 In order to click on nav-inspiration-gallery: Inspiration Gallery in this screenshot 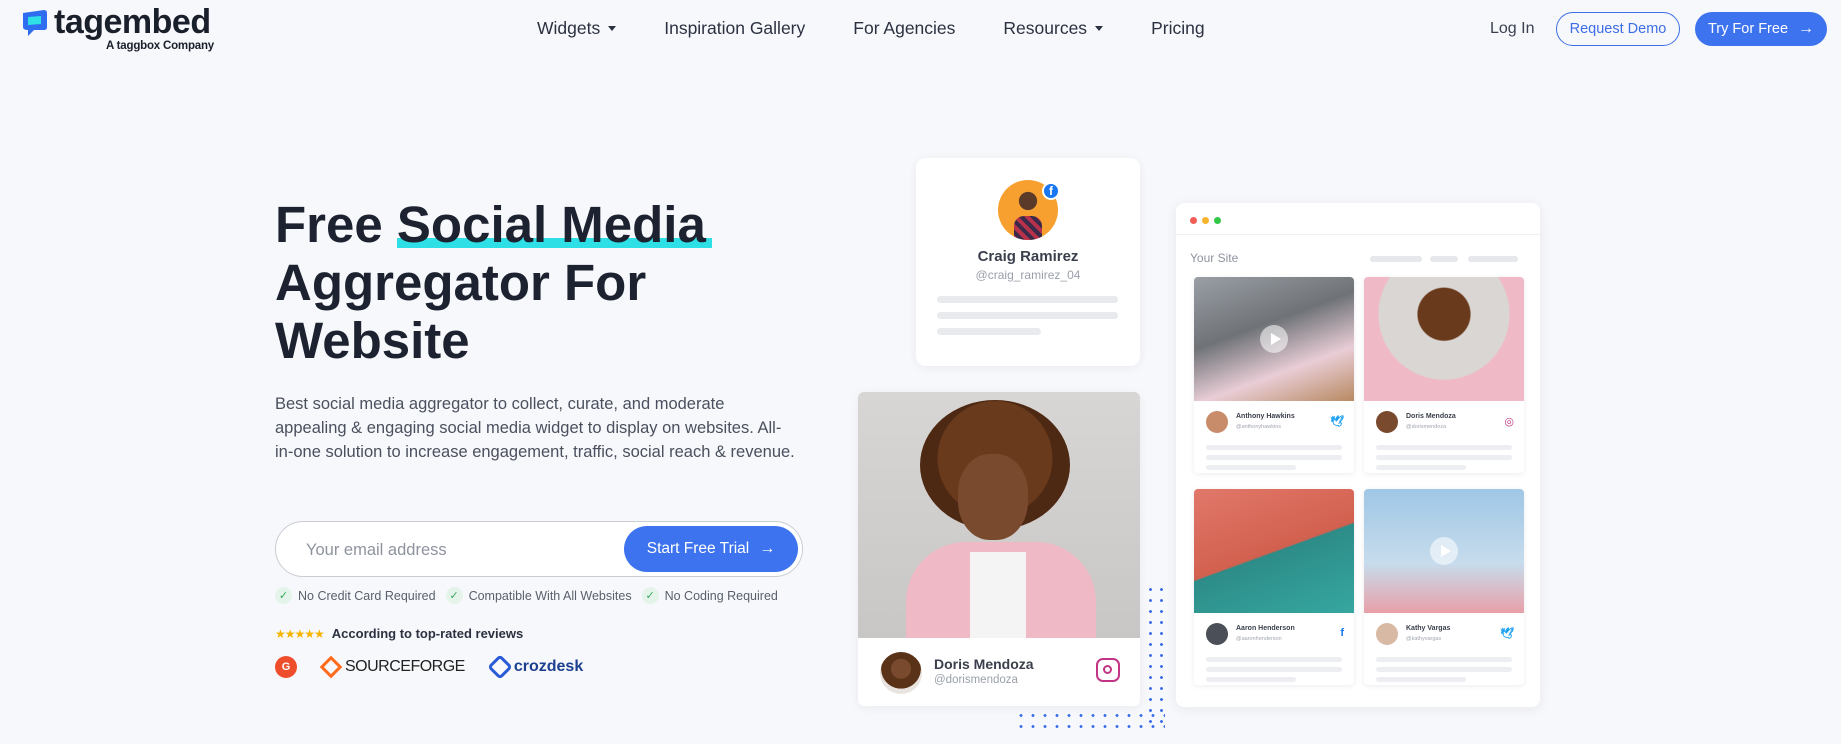, I will do `click(734, 28)`.